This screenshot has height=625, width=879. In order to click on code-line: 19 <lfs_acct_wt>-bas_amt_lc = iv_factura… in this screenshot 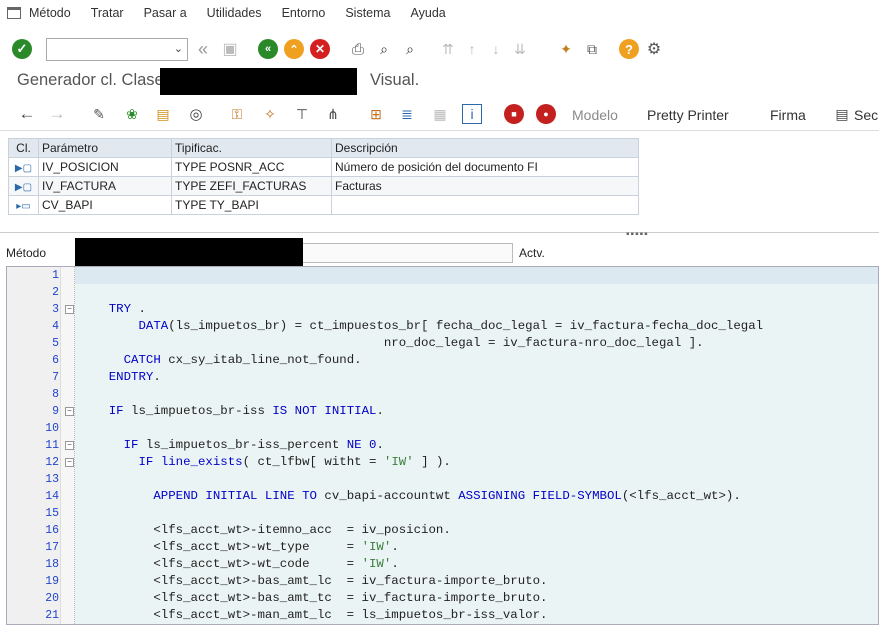, I will do `click(442, 581)`.